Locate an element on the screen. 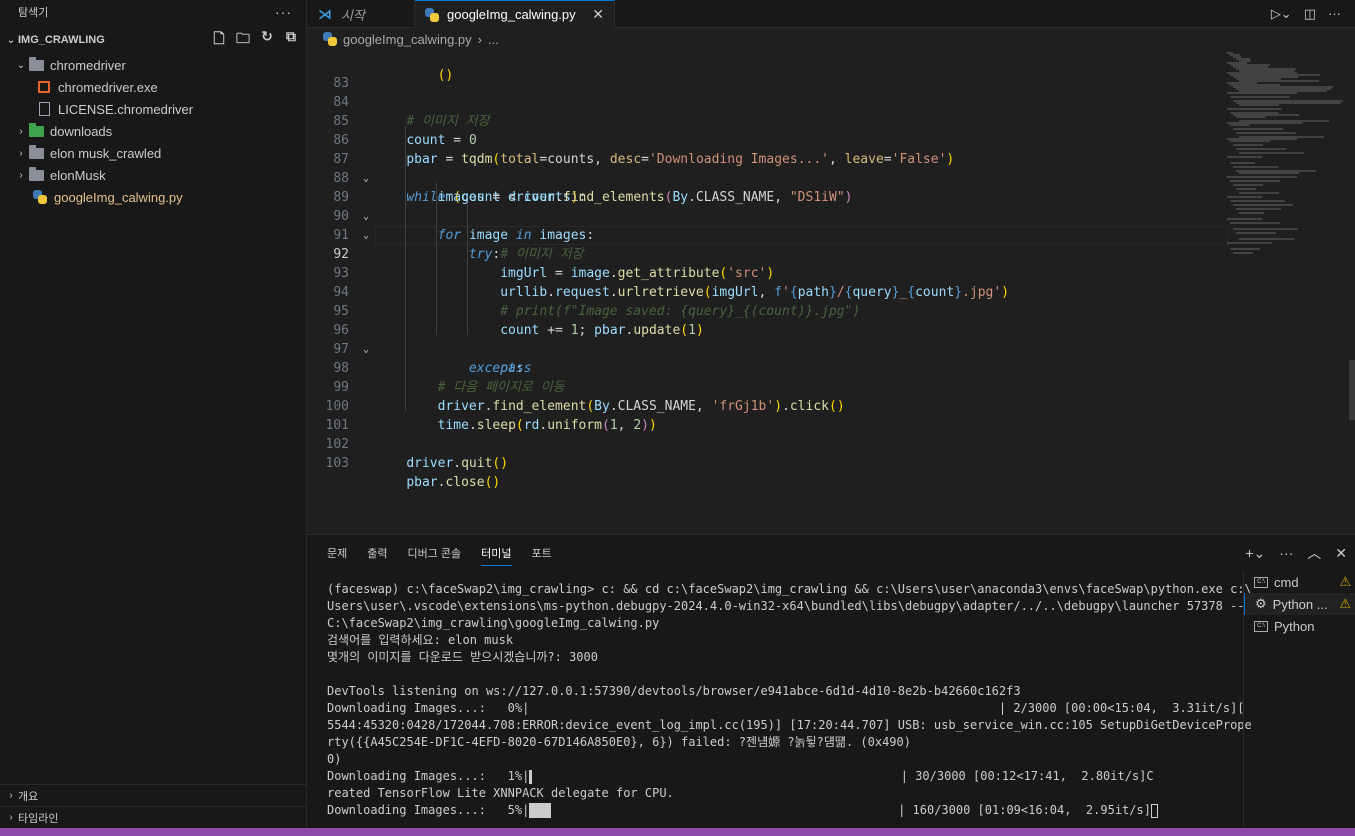 Image resolution: width=1355 pixels, height=836 pixels. editor-tab-bar: ⋊ 시작 googleImg_calwing.py ✕ ▷⌄ ◫ ··· is located at coordinates (831, 14).